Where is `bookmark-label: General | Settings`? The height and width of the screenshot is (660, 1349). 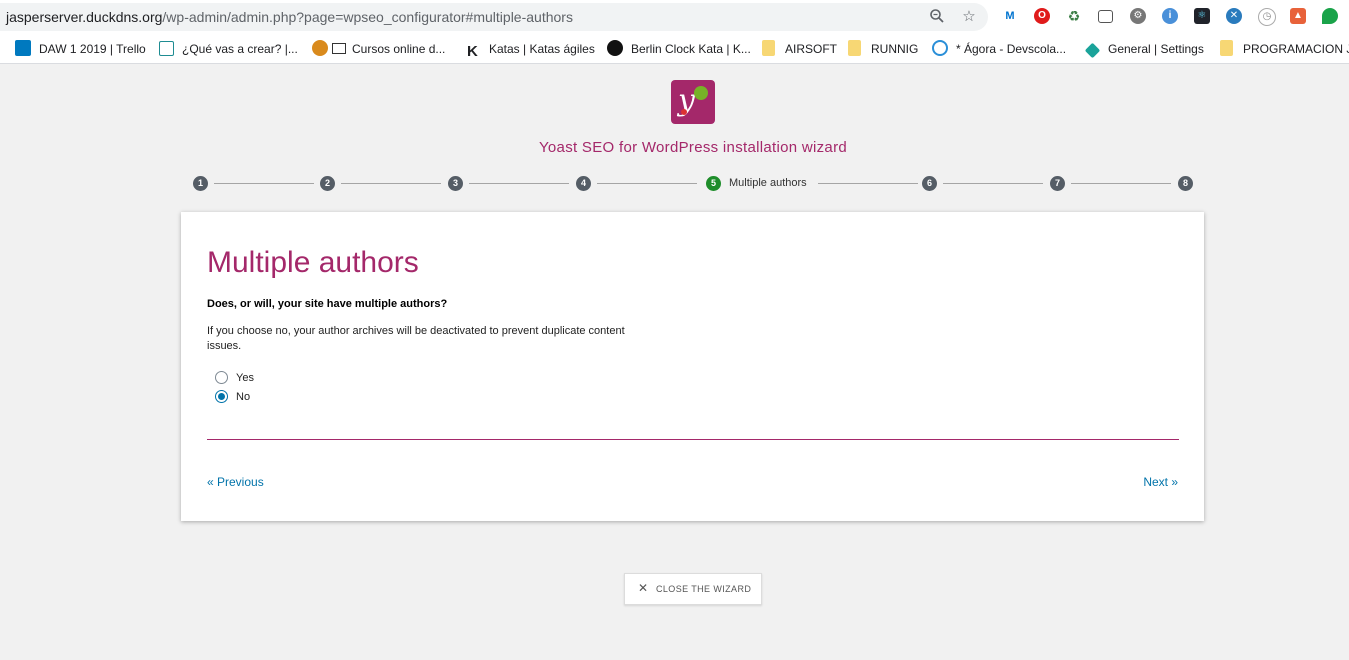 bookmark-label: General | Settings is located at coordinates (1156, 49).